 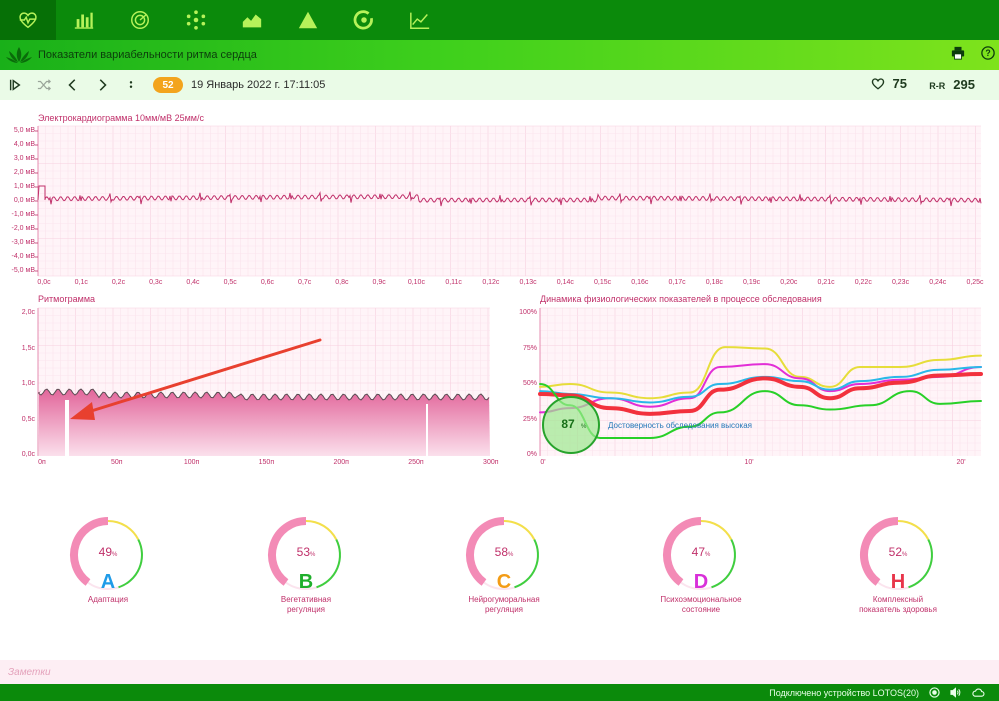 What do you see at coordinates (701, 599) in the screenshot?
I see `gauge-caption-line: Психоэмоциональное` at bounding box center [701, 599].